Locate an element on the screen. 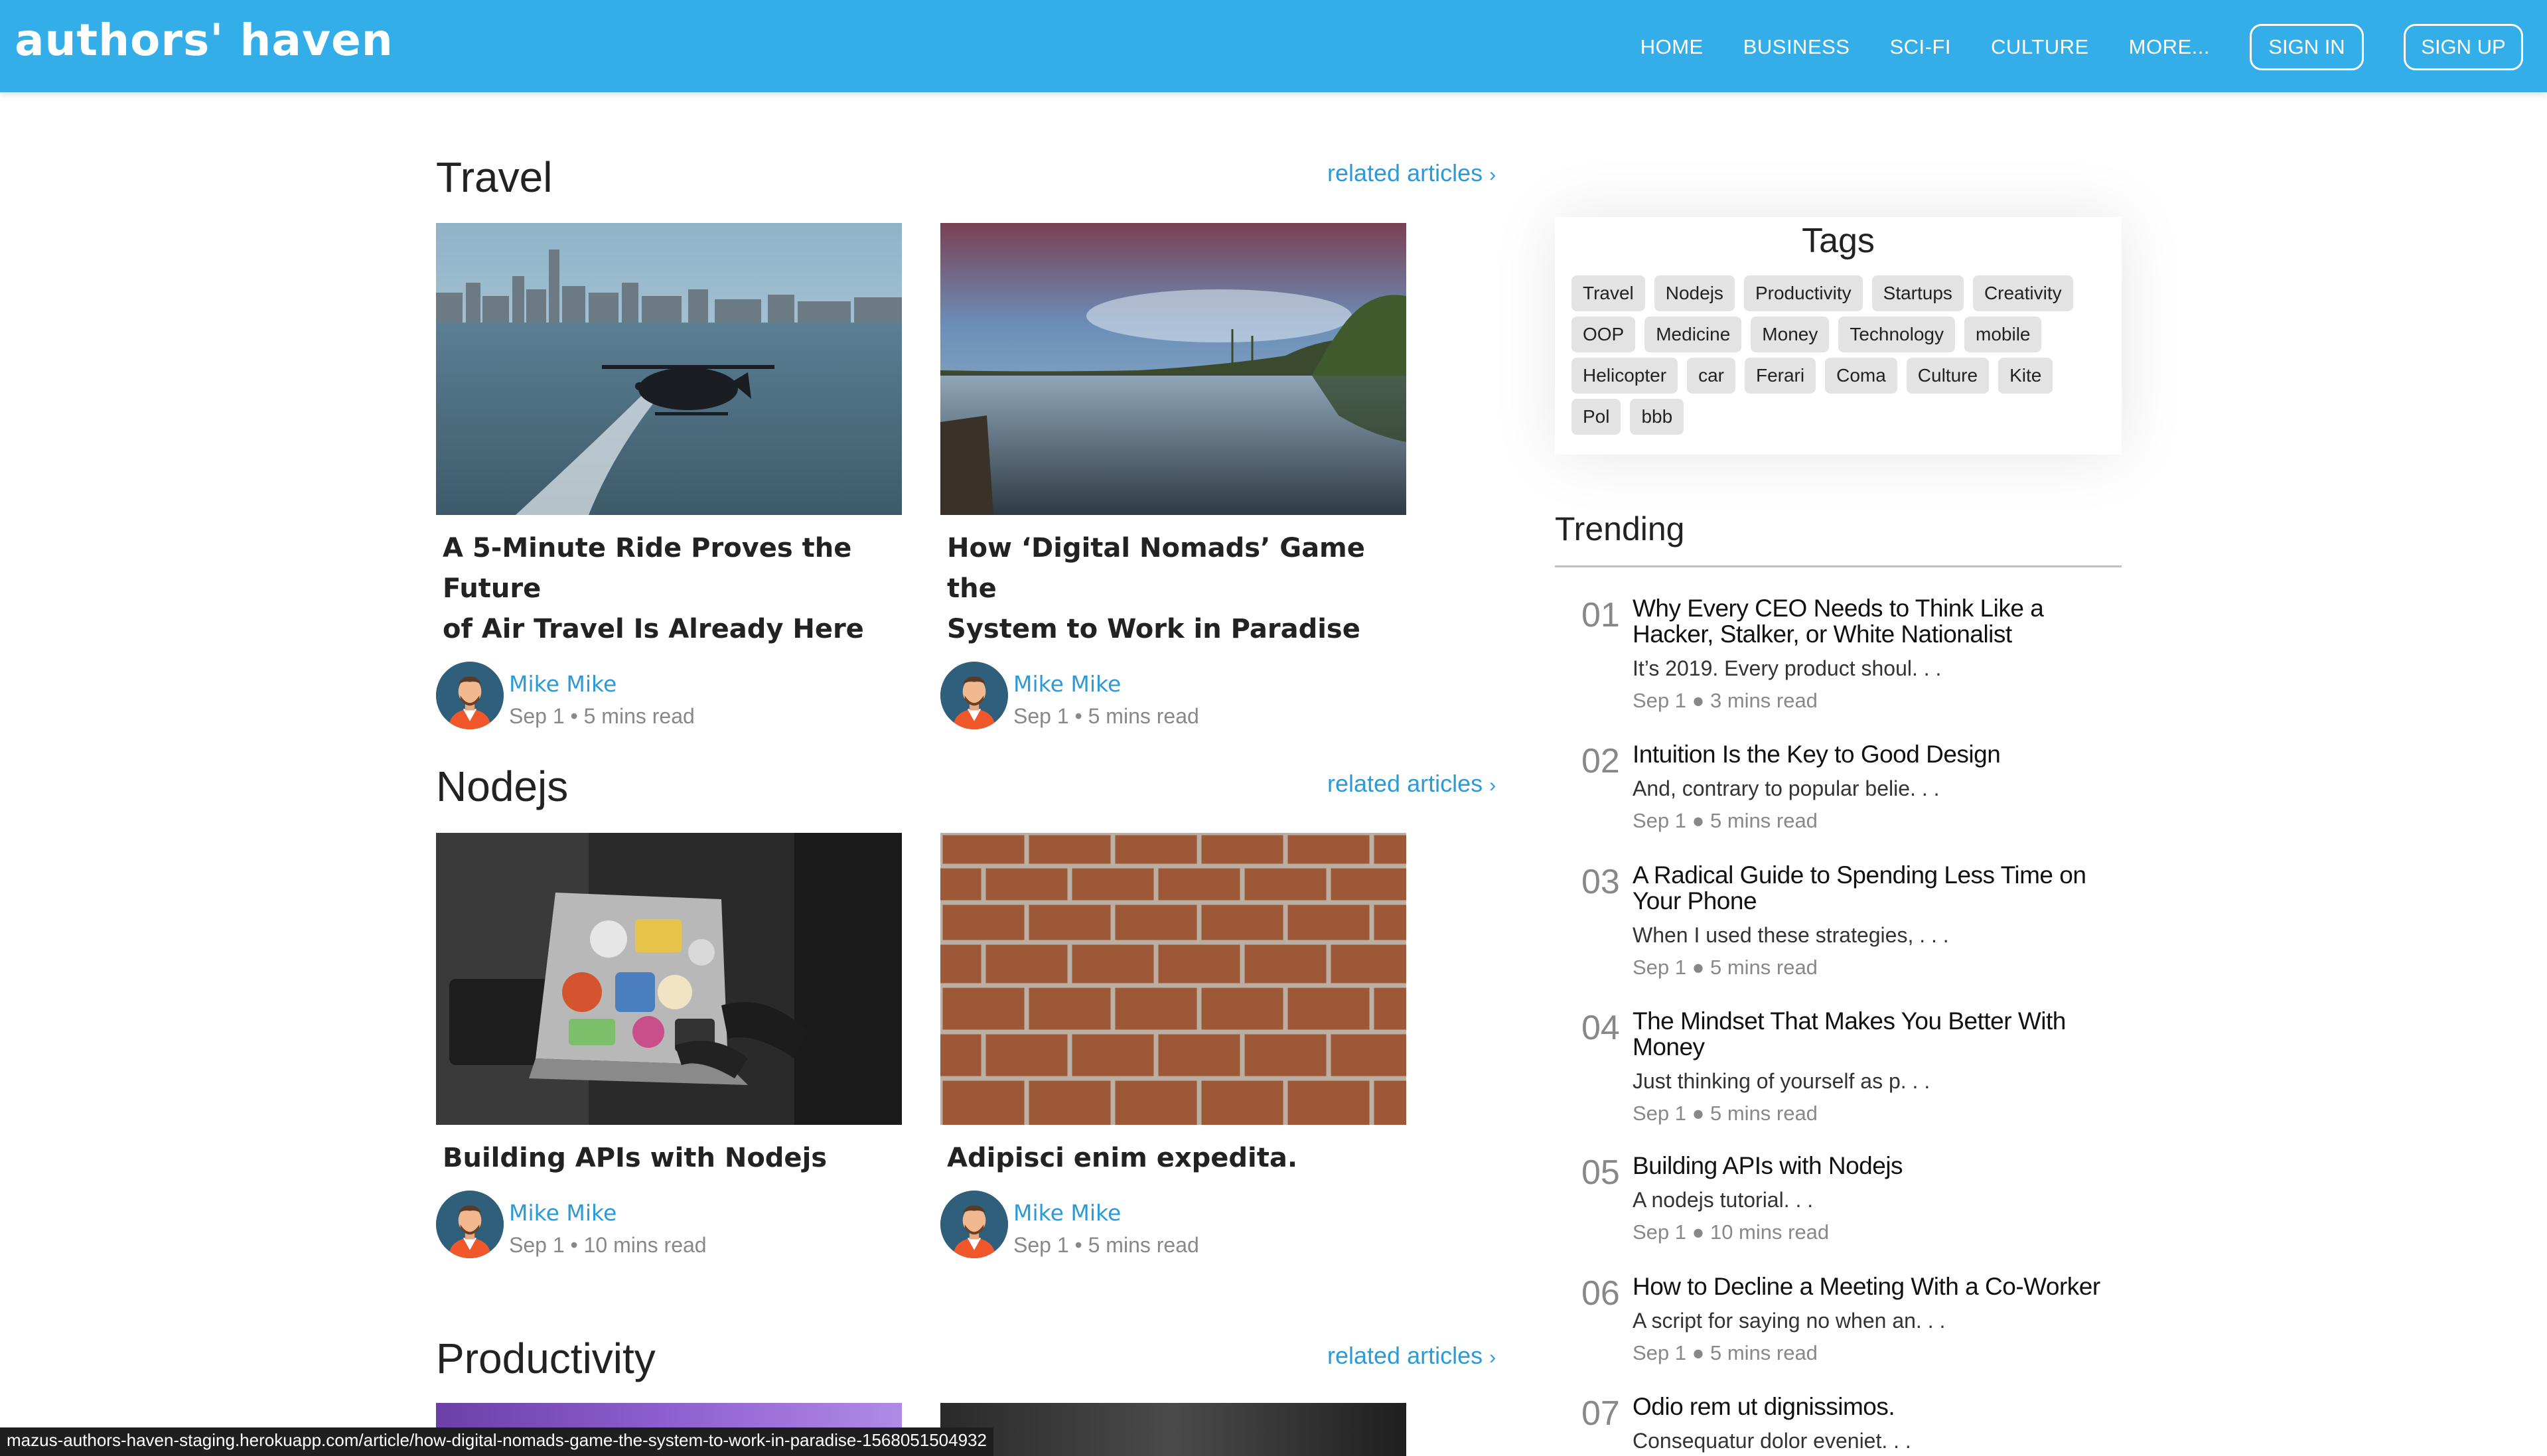  trending-rank: 01 is located at coordinates (1600, 615).